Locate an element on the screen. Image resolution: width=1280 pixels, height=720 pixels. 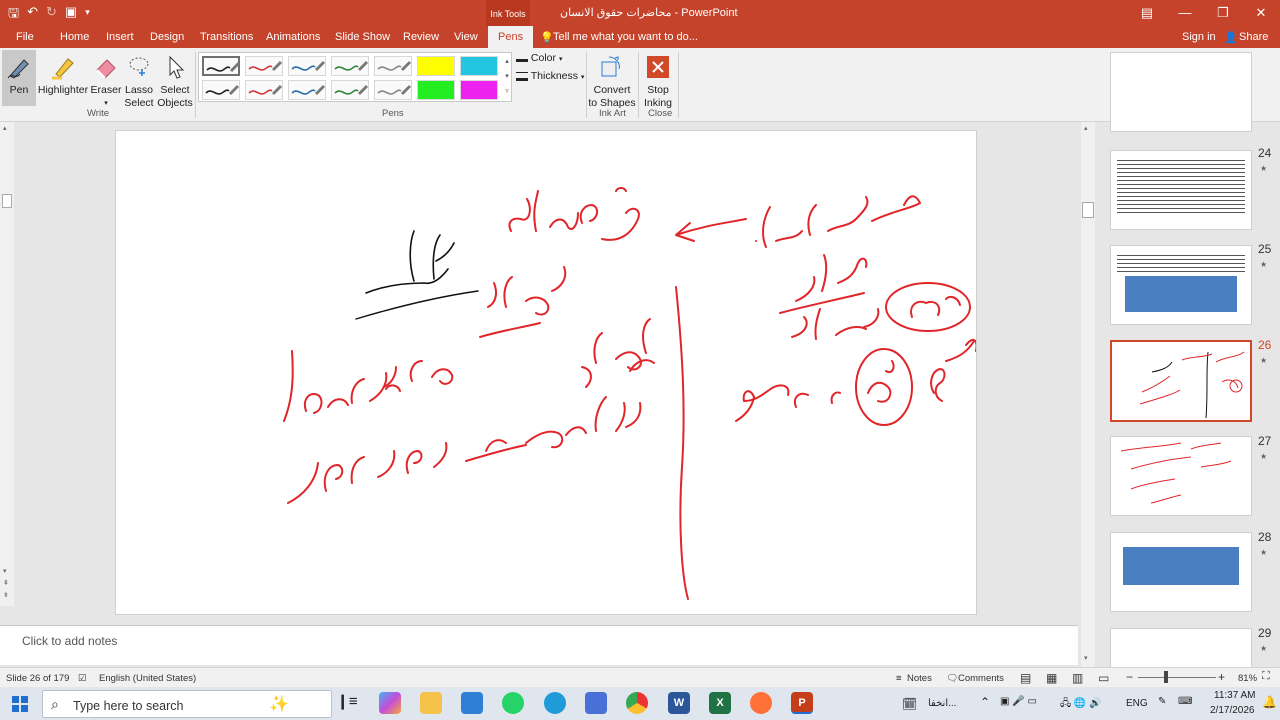
tab-home: Home is located at coordinates (74, 37).